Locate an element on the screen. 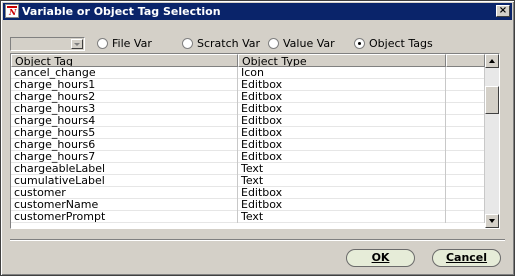  window-title: Variable or Object Tag Selection is located at coordinates (121, 11).